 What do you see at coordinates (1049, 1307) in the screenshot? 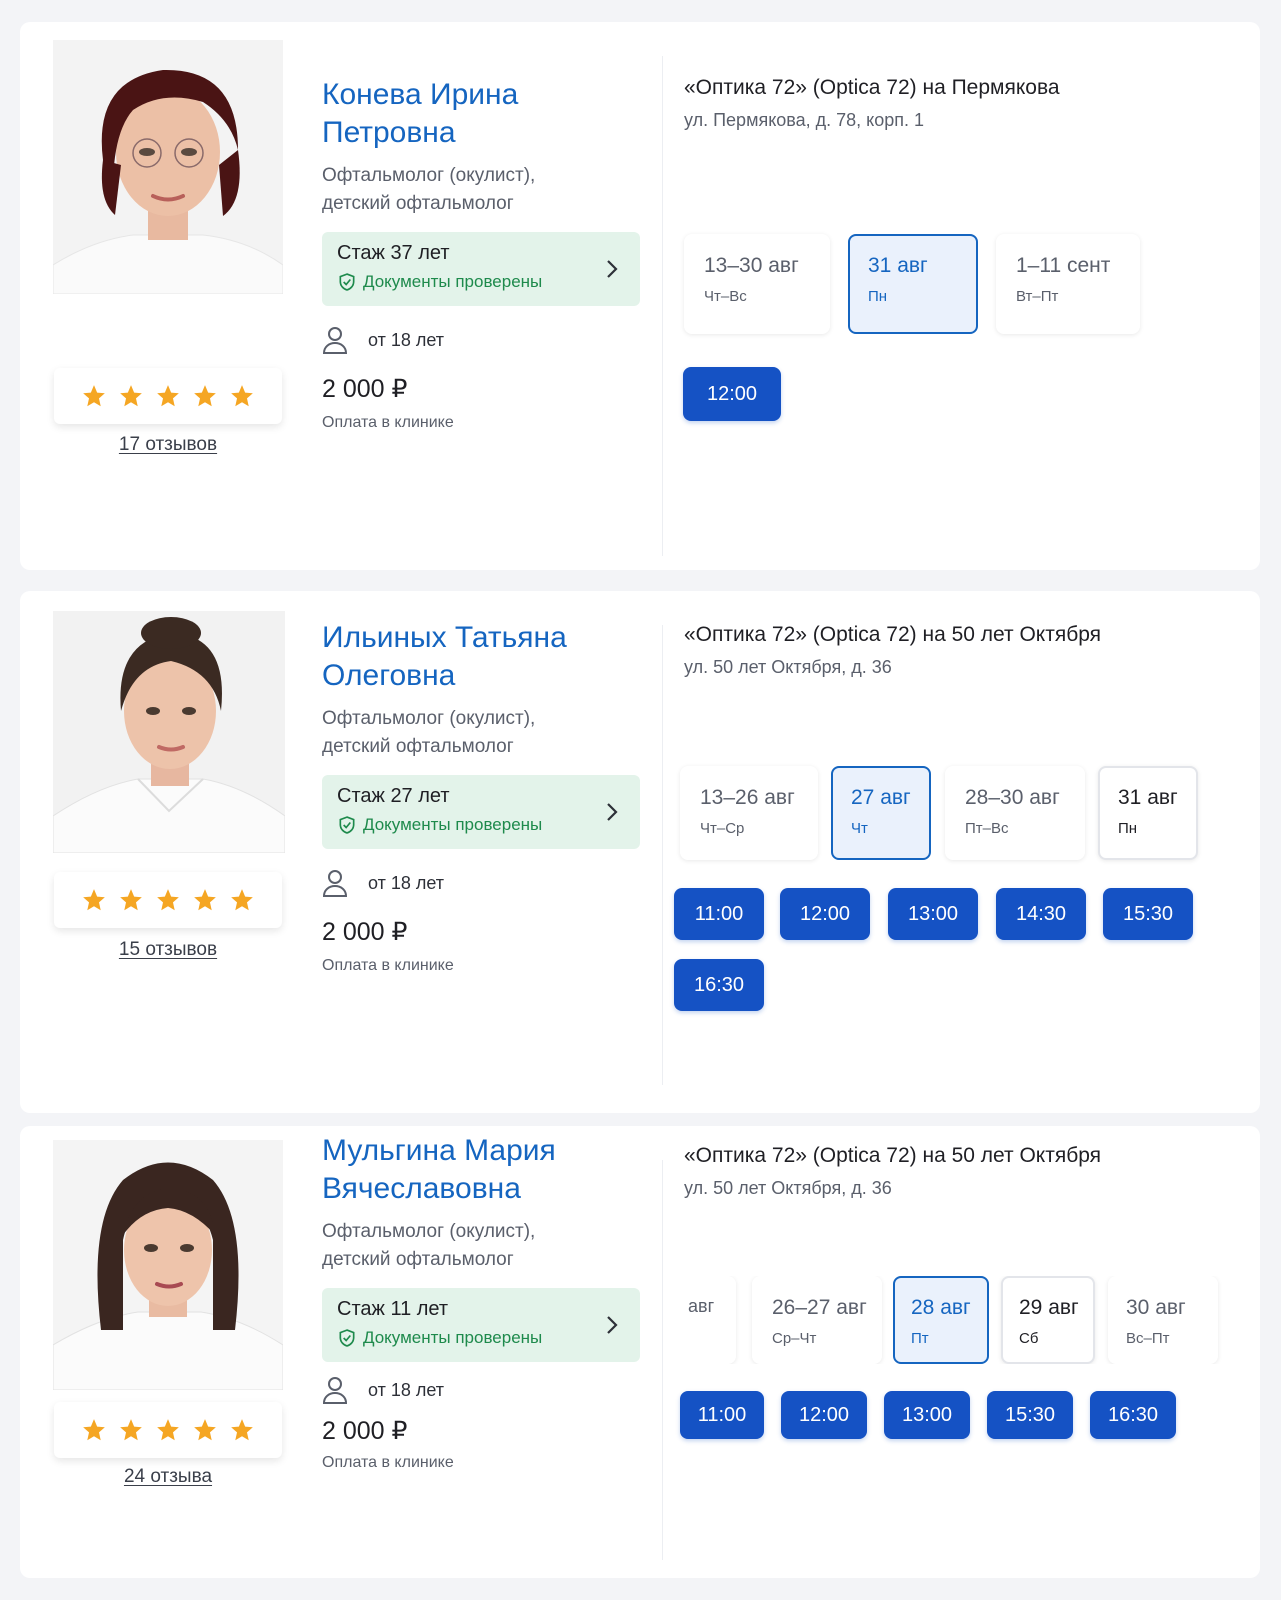
I see `date-label: 29 авг` at bounding box center [1049, 1307].